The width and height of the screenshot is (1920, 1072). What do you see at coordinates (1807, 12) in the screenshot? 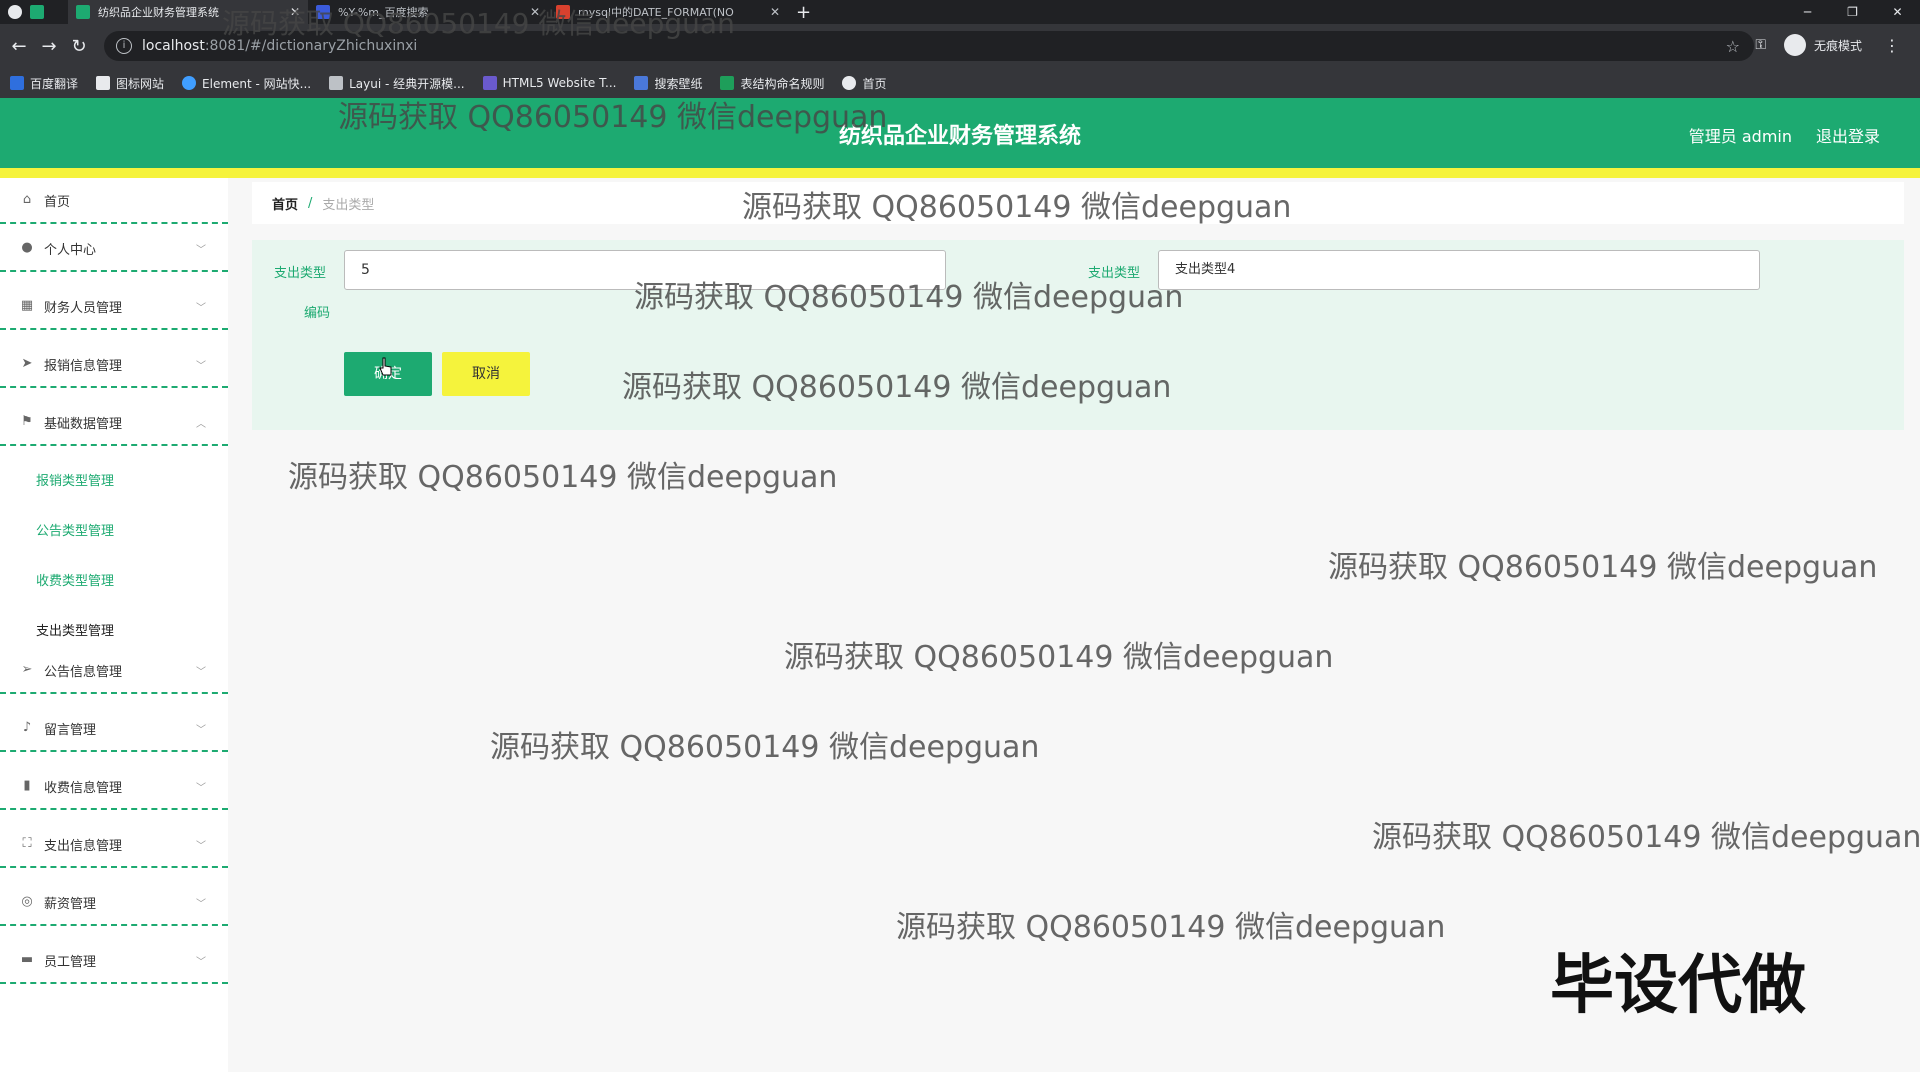
I see `minimize-icon: ─` at bounding box center [1807, 12].